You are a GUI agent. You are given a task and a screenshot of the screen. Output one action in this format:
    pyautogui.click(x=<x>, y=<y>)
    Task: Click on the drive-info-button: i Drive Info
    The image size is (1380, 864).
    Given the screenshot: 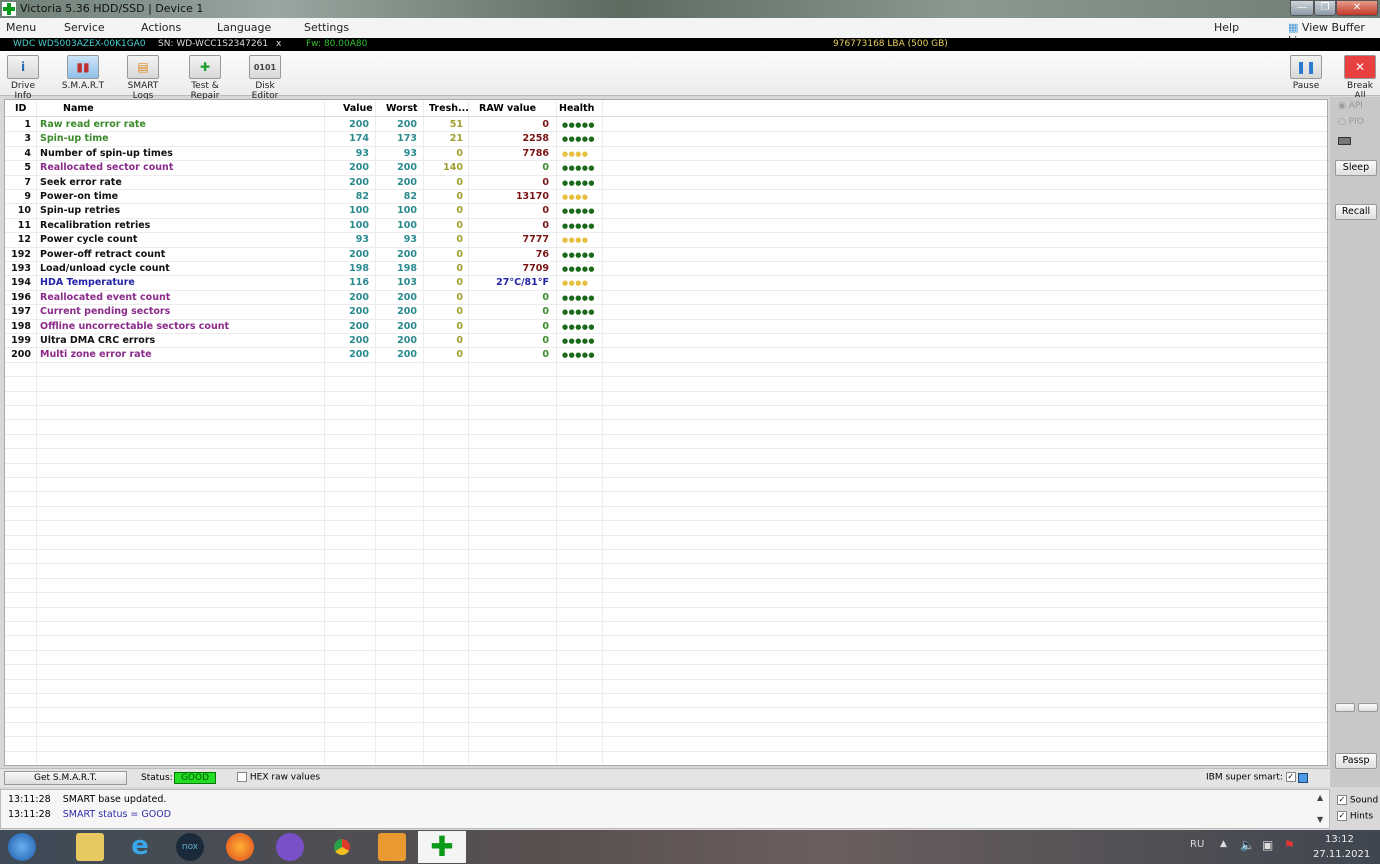 What is the action you would take?
    pyautogui.click(x=23, y=78)
    